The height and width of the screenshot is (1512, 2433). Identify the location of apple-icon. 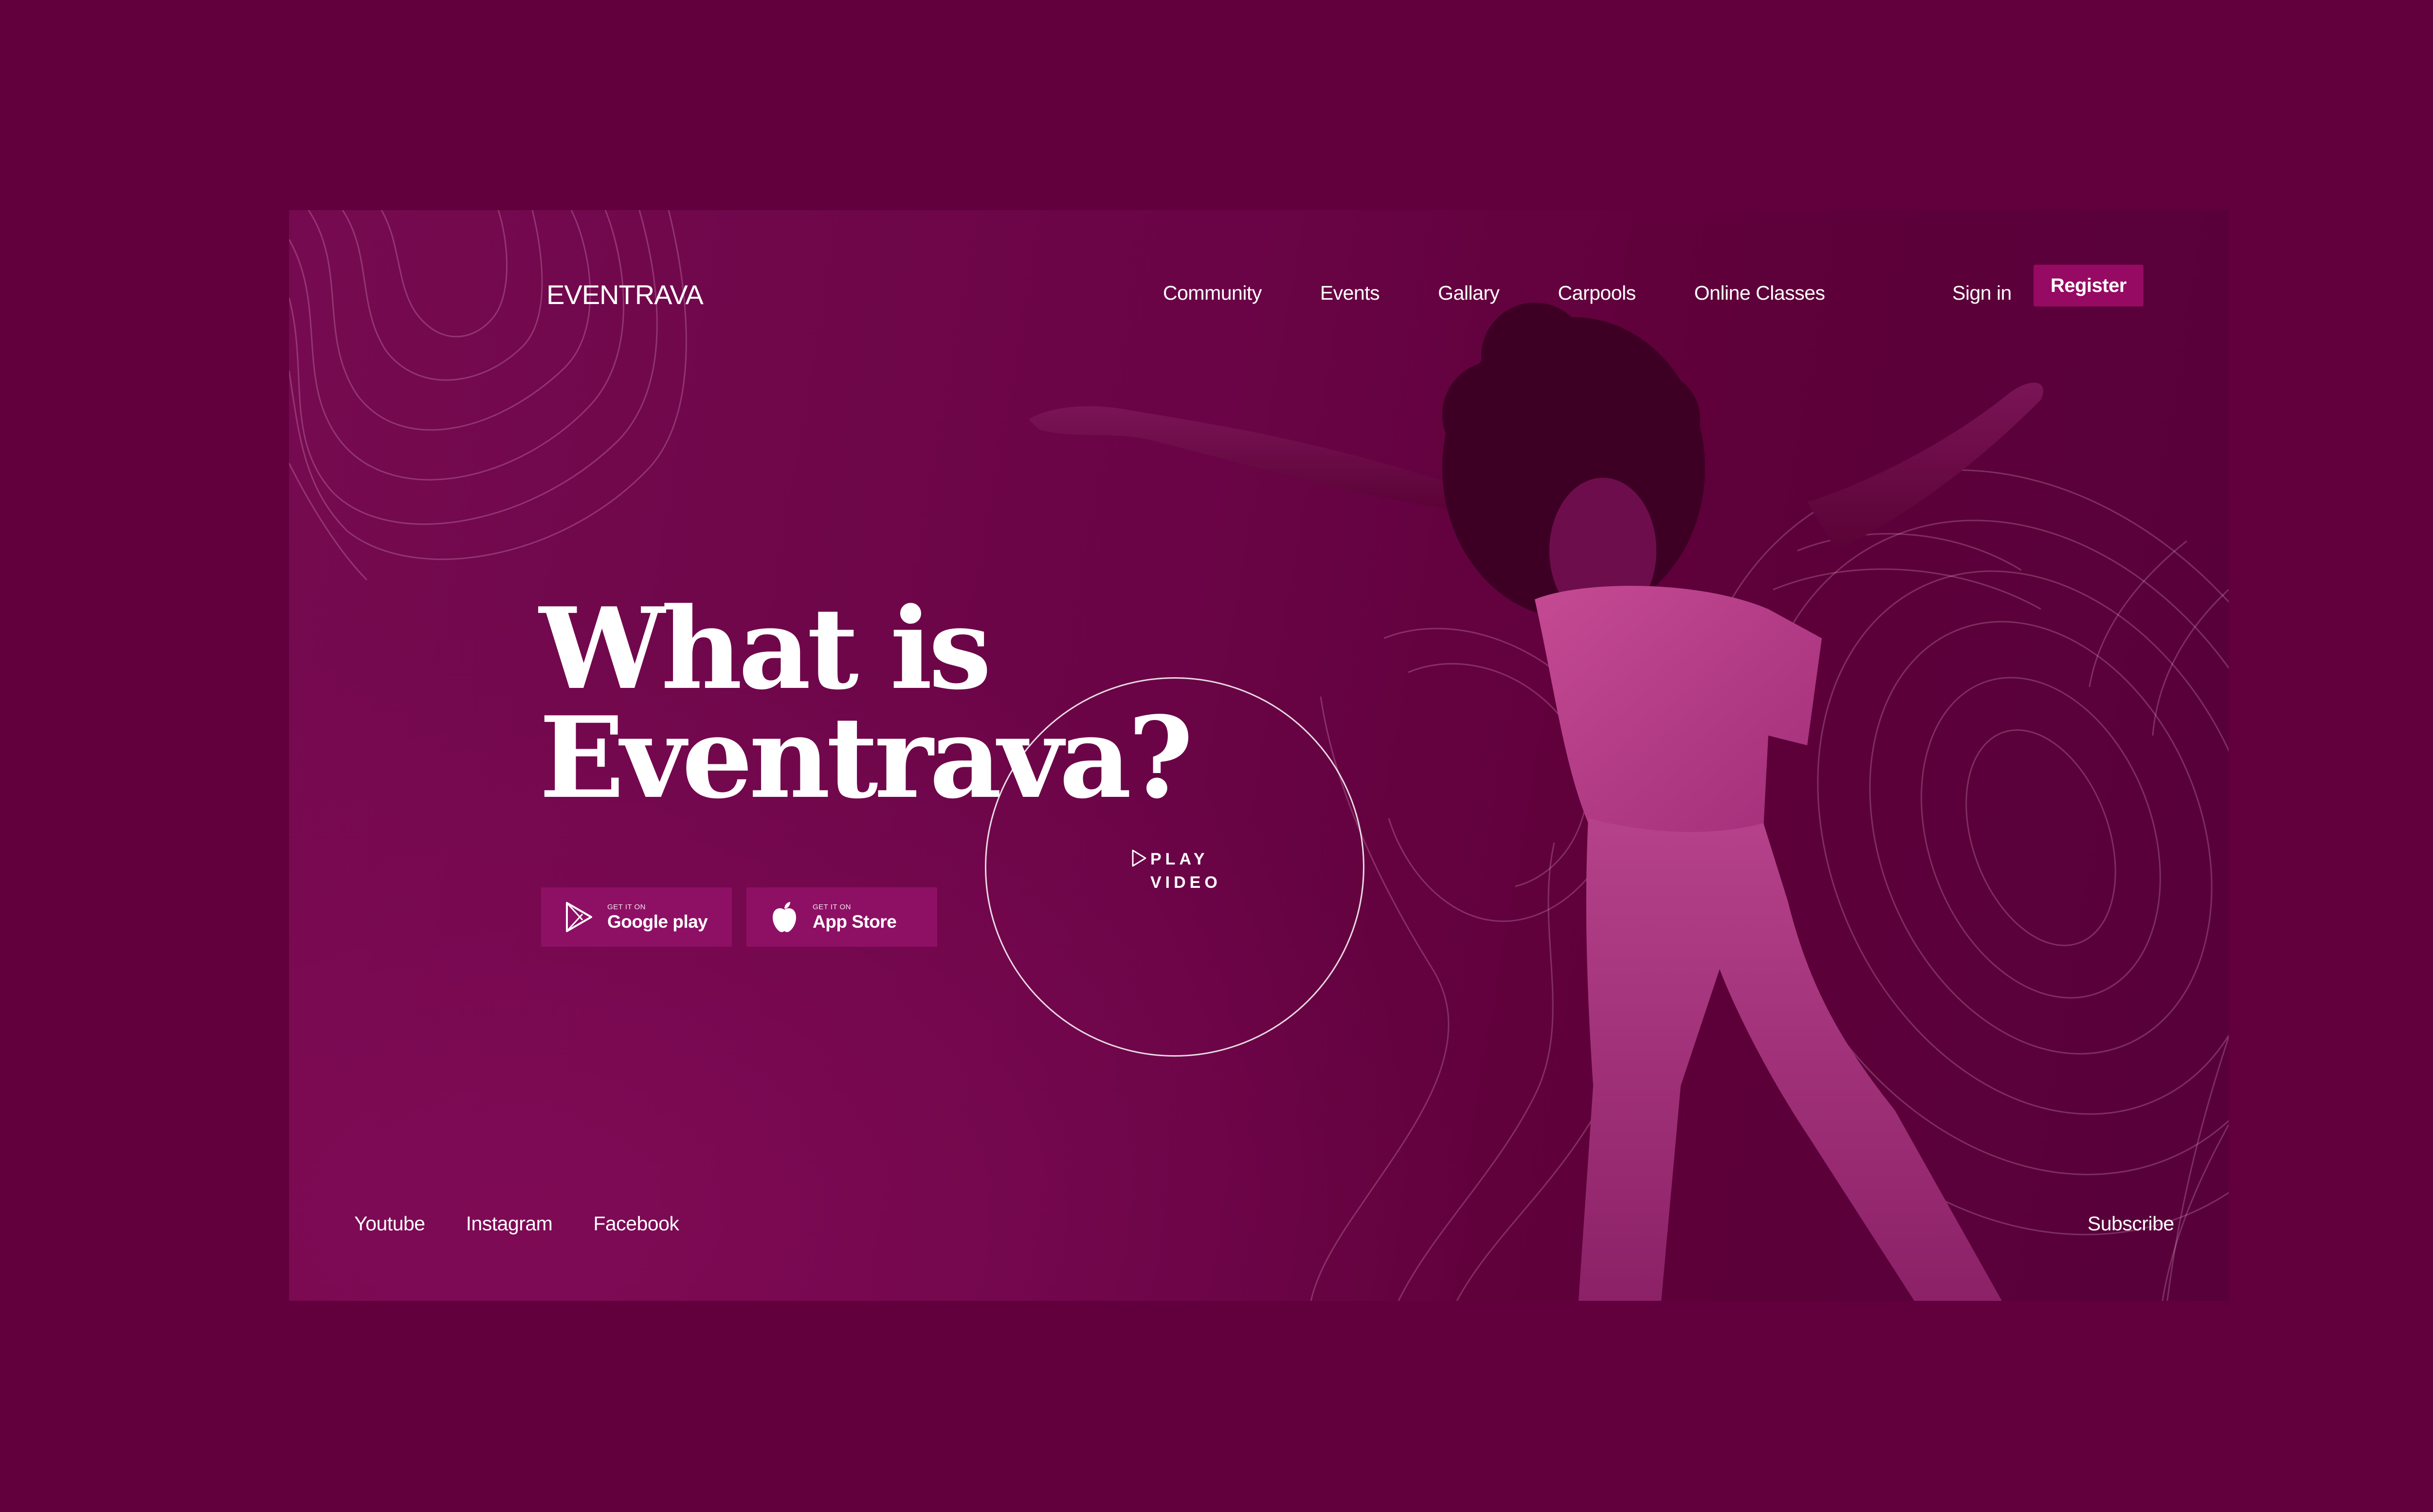
(784, 917).